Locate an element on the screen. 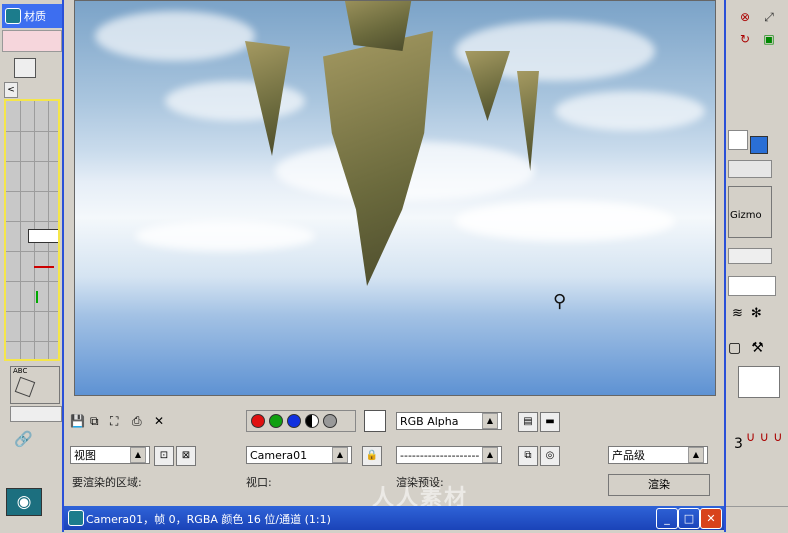 The image size is (788, 533). blue-channel-button is located at coordinates (294, 421).